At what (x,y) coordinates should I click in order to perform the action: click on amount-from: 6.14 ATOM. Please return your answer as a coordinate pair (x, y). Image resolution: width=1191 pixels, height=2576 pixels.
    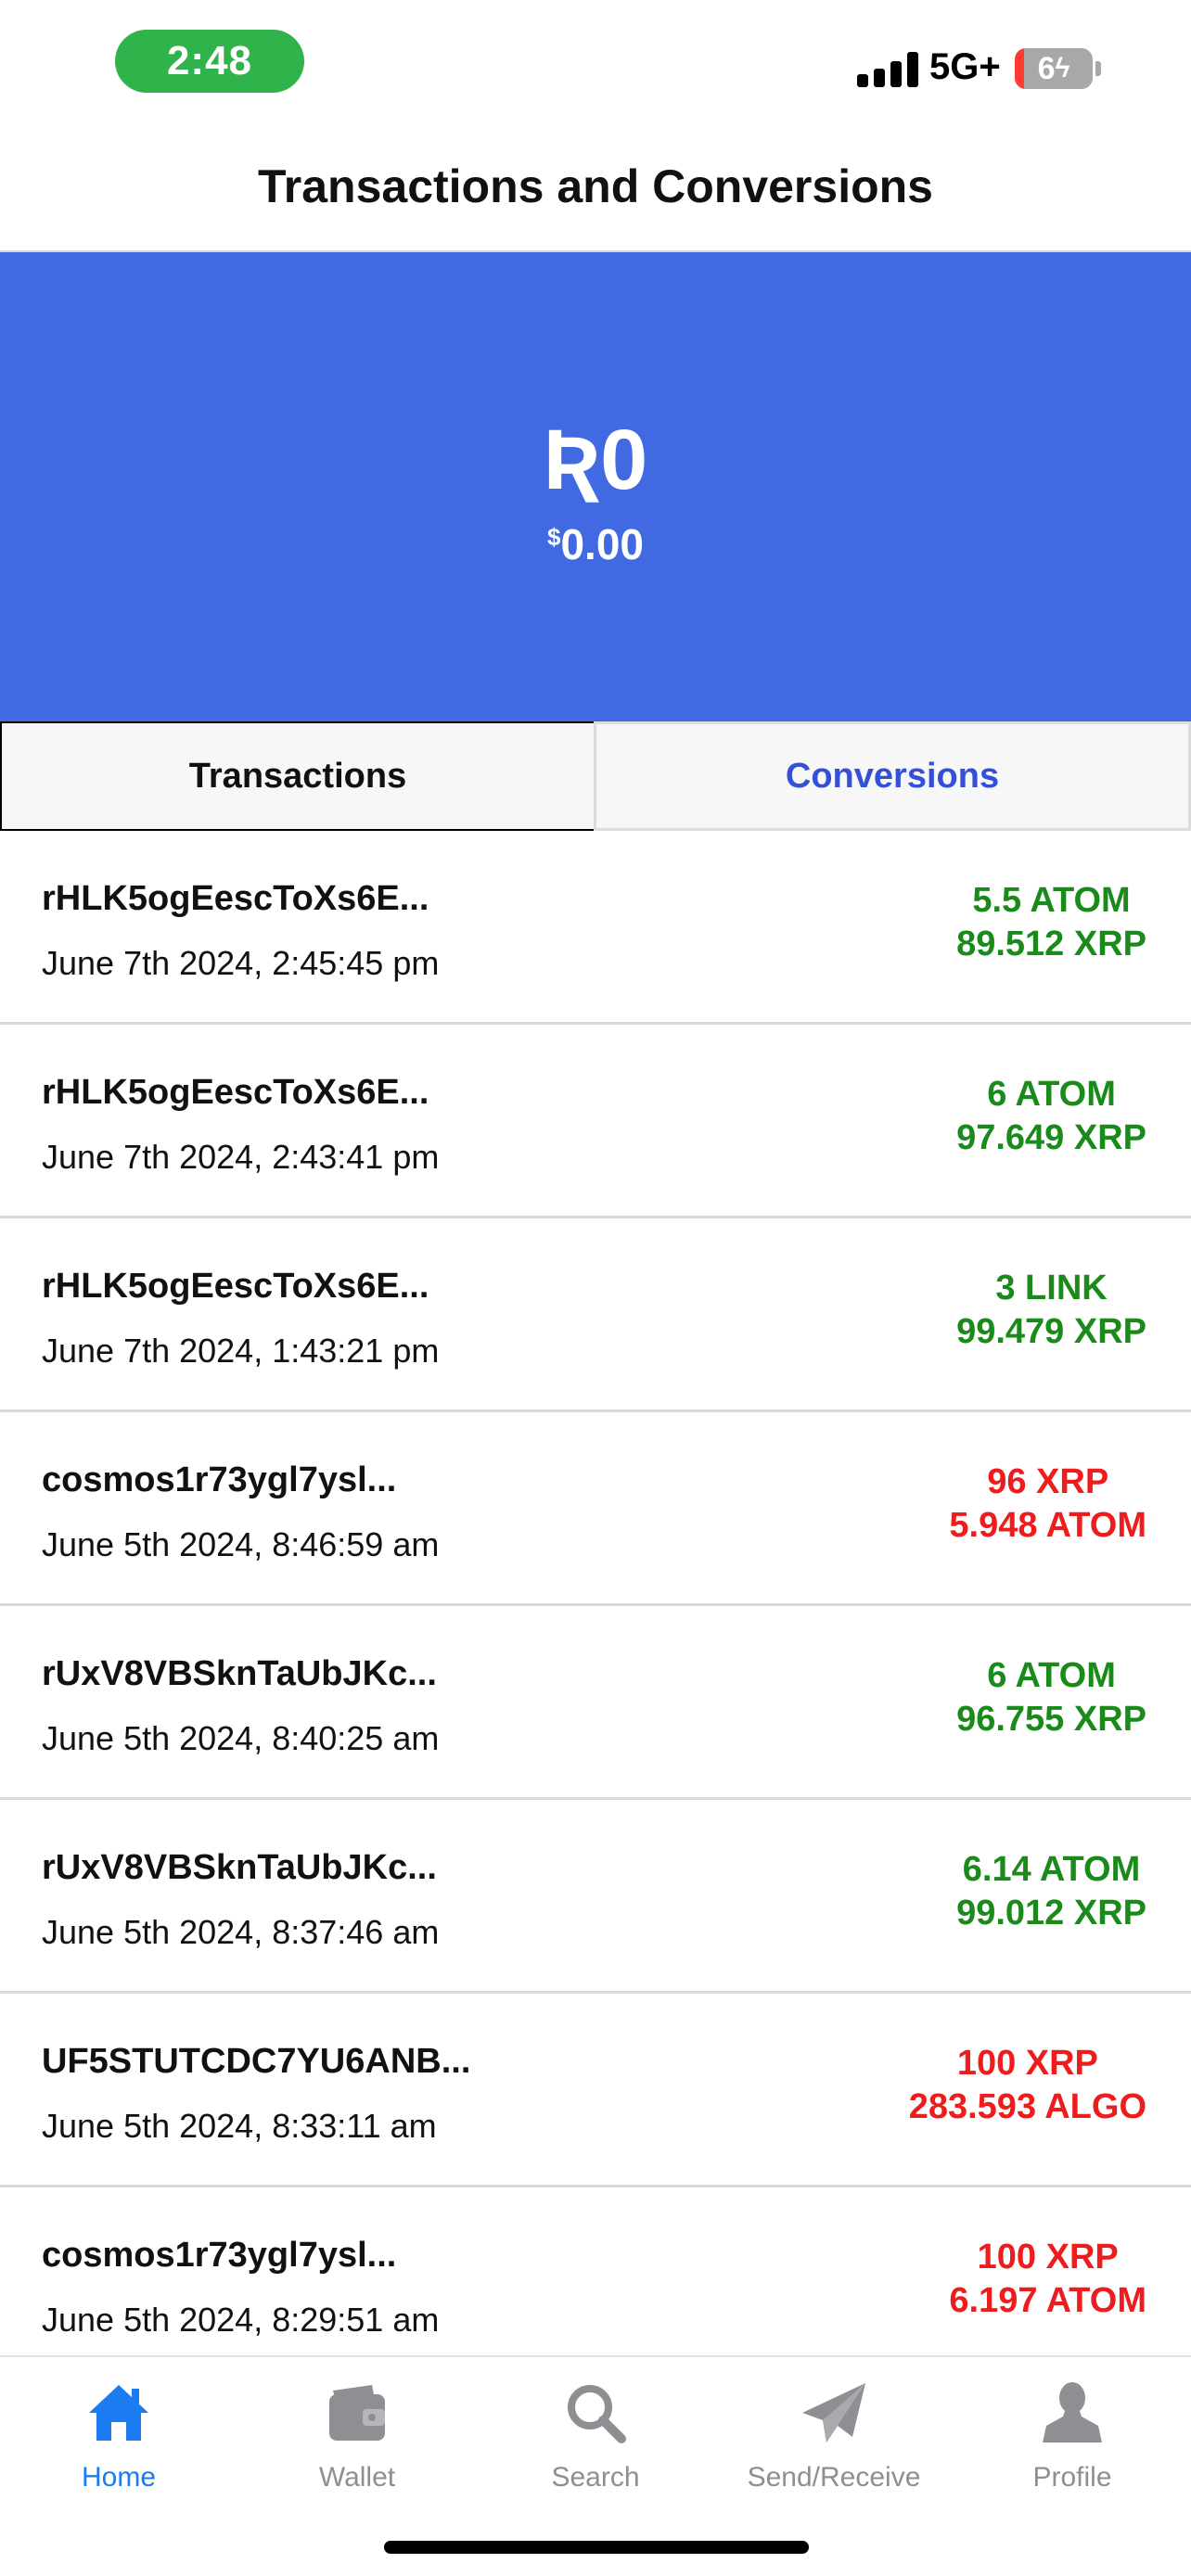
    Looking at the image, I should click on (1051, 1869).